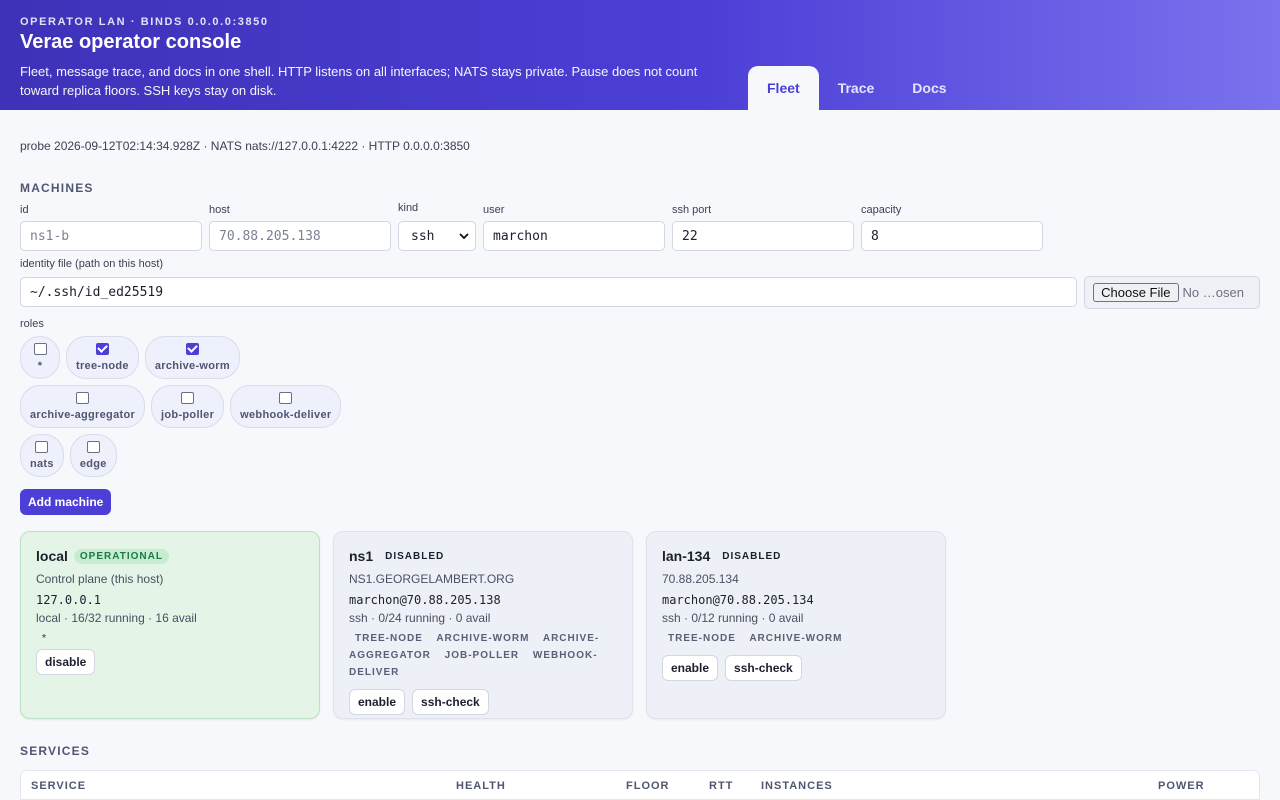  I want to click on roles-label: roles, so click(32, 324).